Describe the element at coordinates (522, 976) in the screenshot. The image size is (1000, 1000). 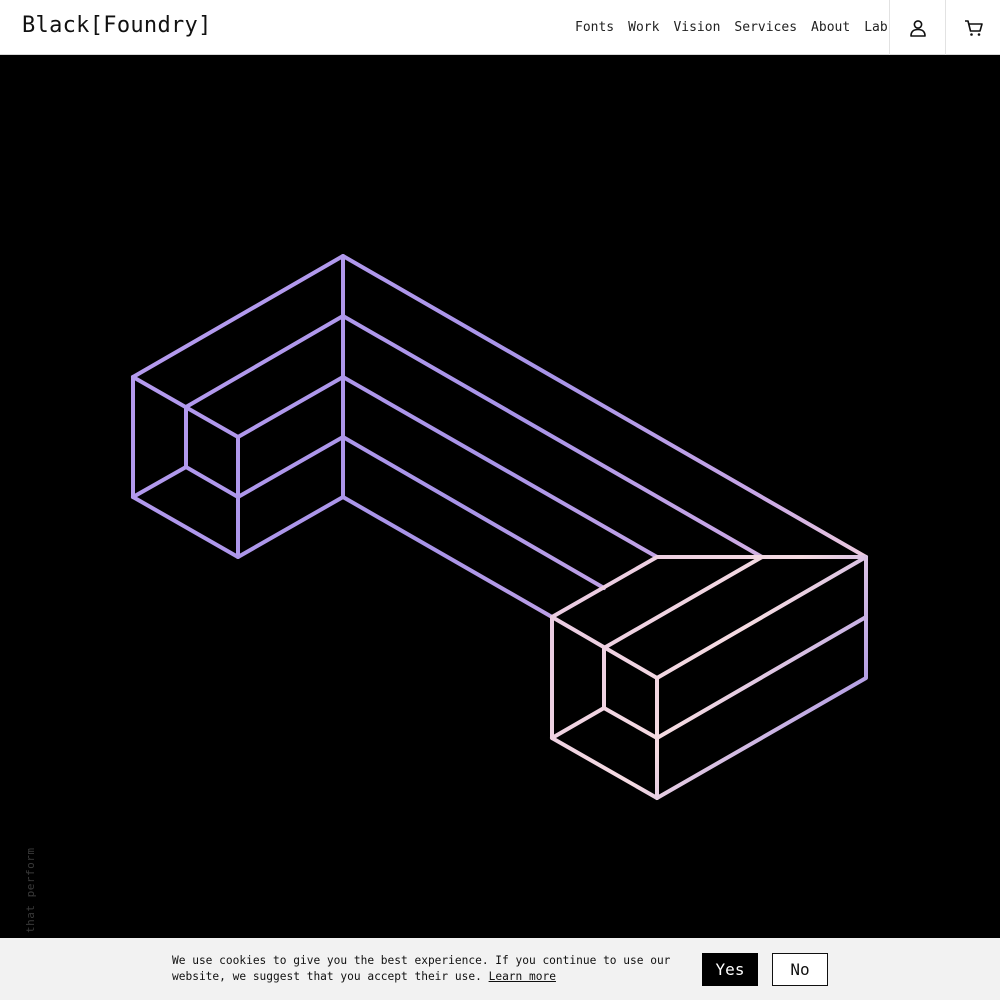
I see `learn-more-link: Learn more` at that location.